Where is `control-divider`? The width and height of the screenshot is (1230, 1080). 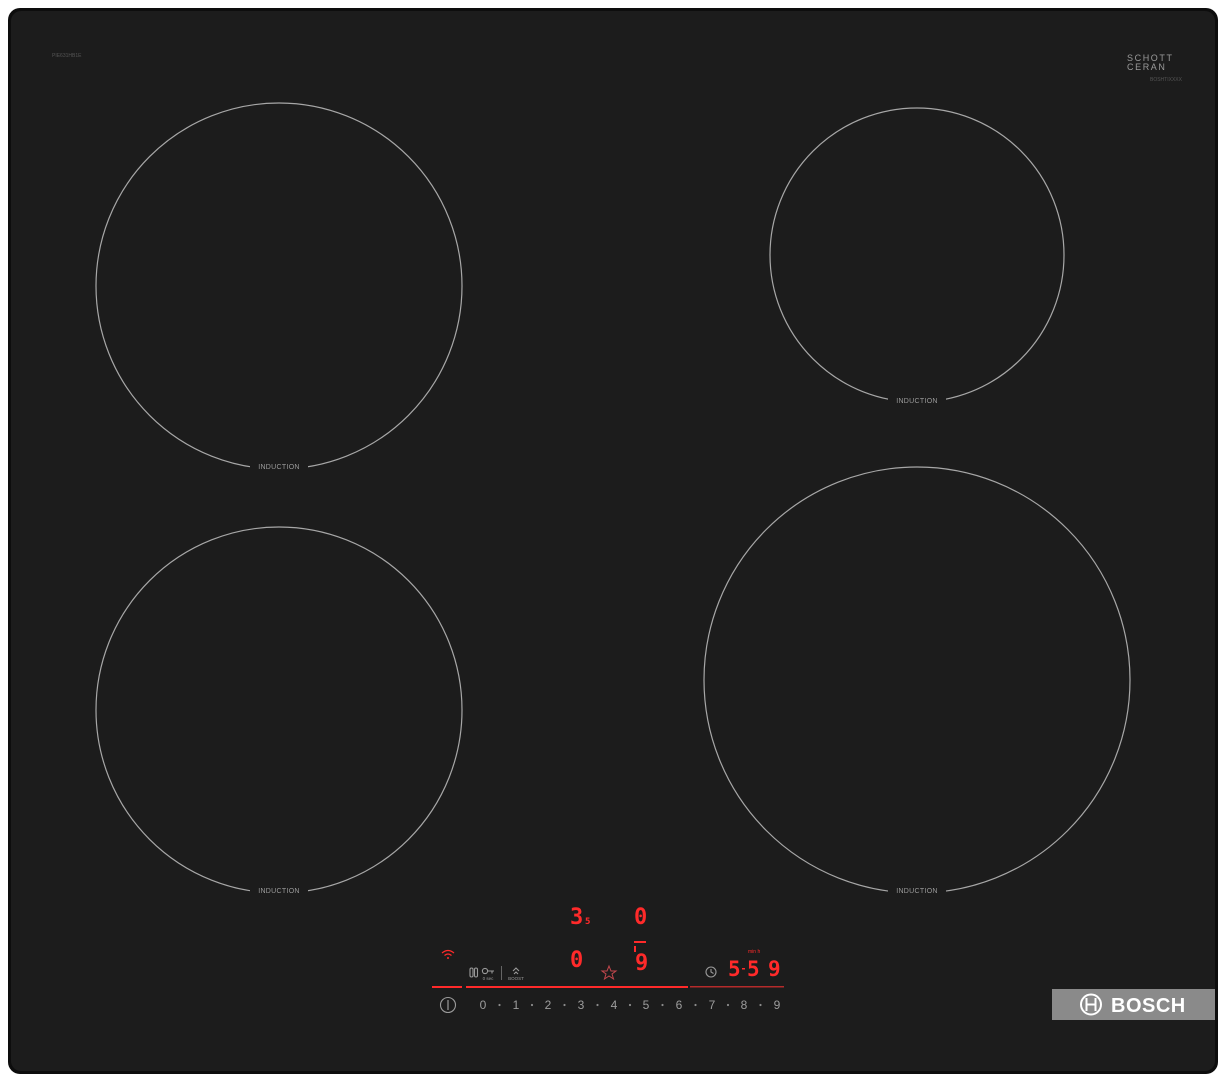
control-divider is located at coordinates (501, 973).